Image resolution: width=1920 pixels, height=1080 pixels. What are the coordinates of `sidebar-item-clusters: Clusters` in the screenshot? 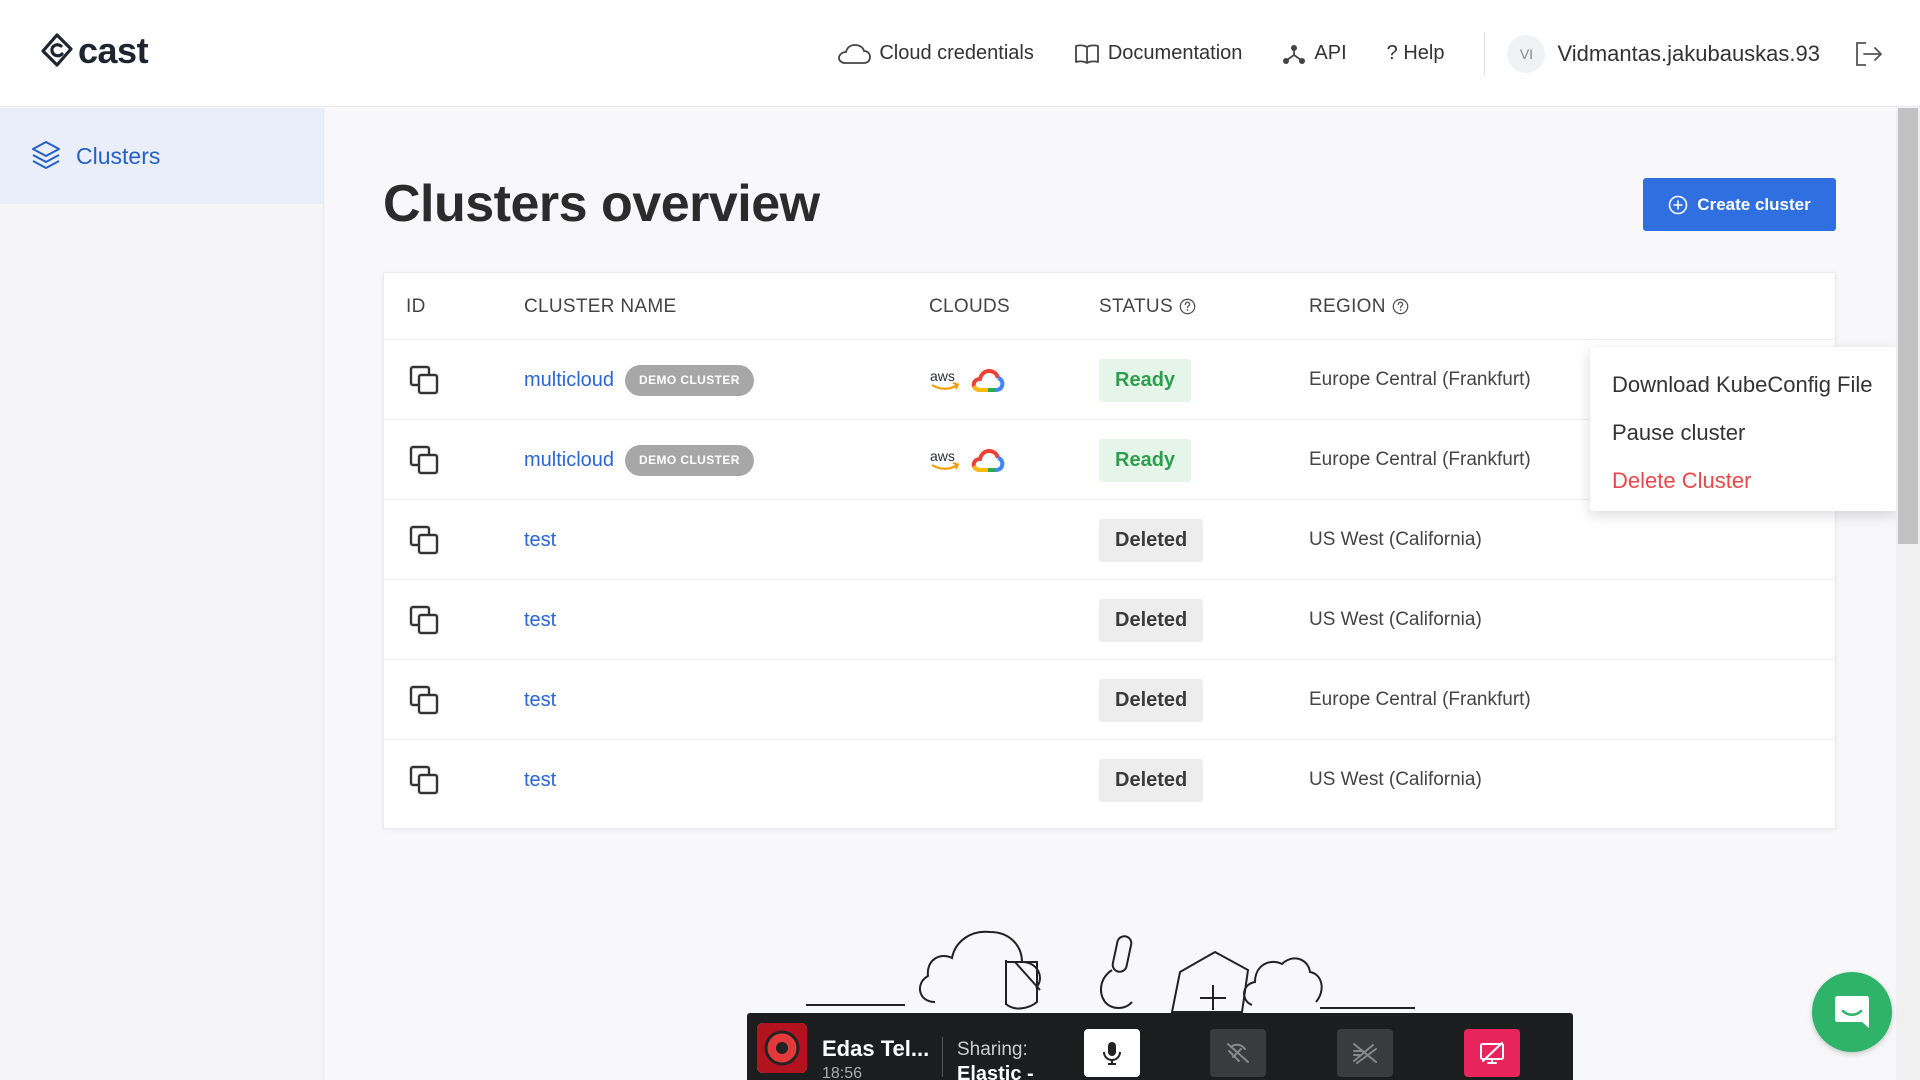 It's located at (161, 156).